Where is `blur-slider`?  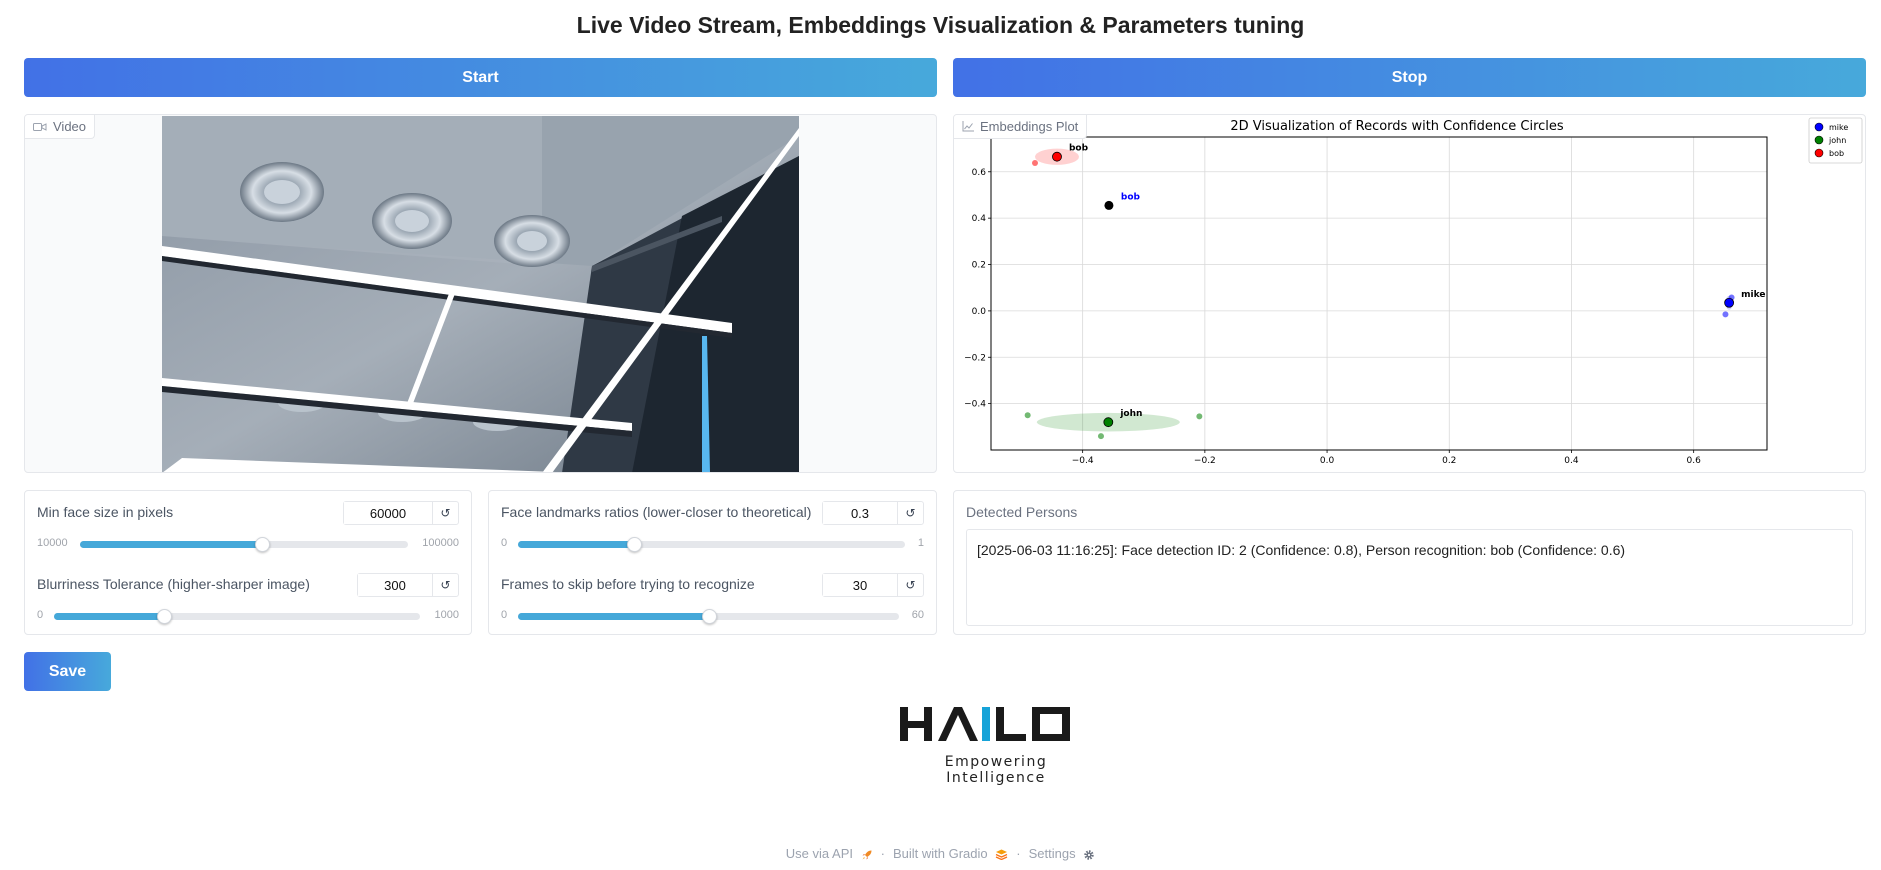
blur-slider is located at coordinates (237, 616).